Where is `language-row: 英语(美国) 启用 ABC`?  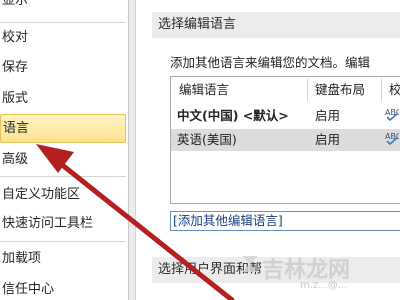
language-row: 英语(美国) 启用 ABC is located at coordinates (285, 140).